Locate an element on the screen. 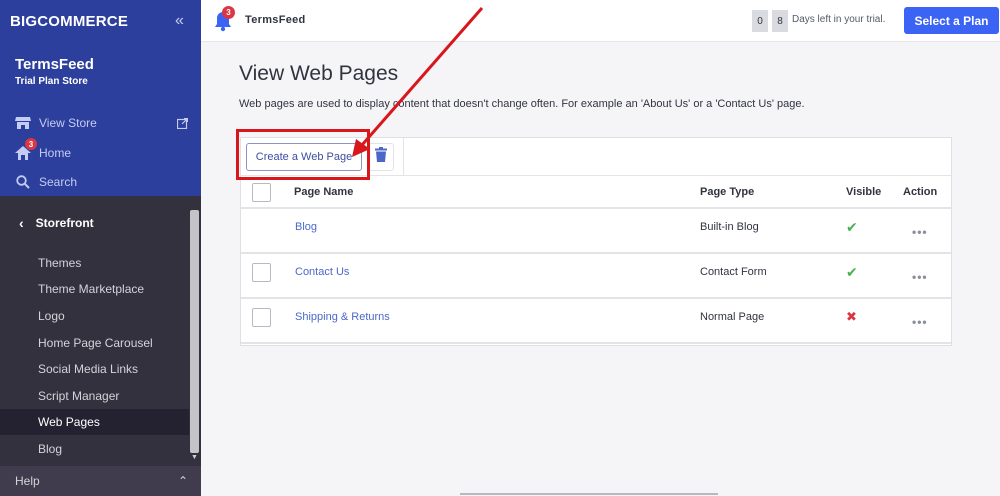  annotation-arrow-icon is located at coordinates (418, 82).